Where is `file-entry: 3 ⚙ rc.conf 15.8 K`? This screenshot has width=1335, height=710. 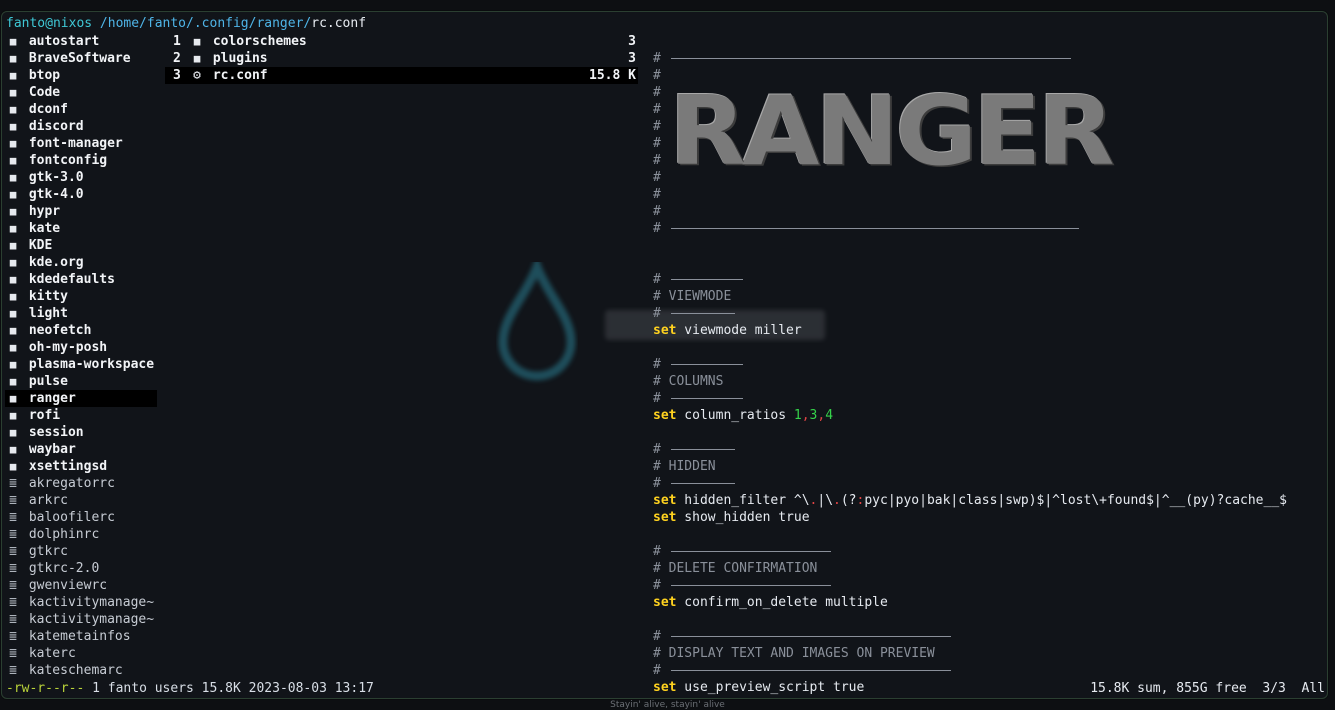 file-entry: 3 ⚙ rc.conf 15.8 K is located at coordinates (401, 75).